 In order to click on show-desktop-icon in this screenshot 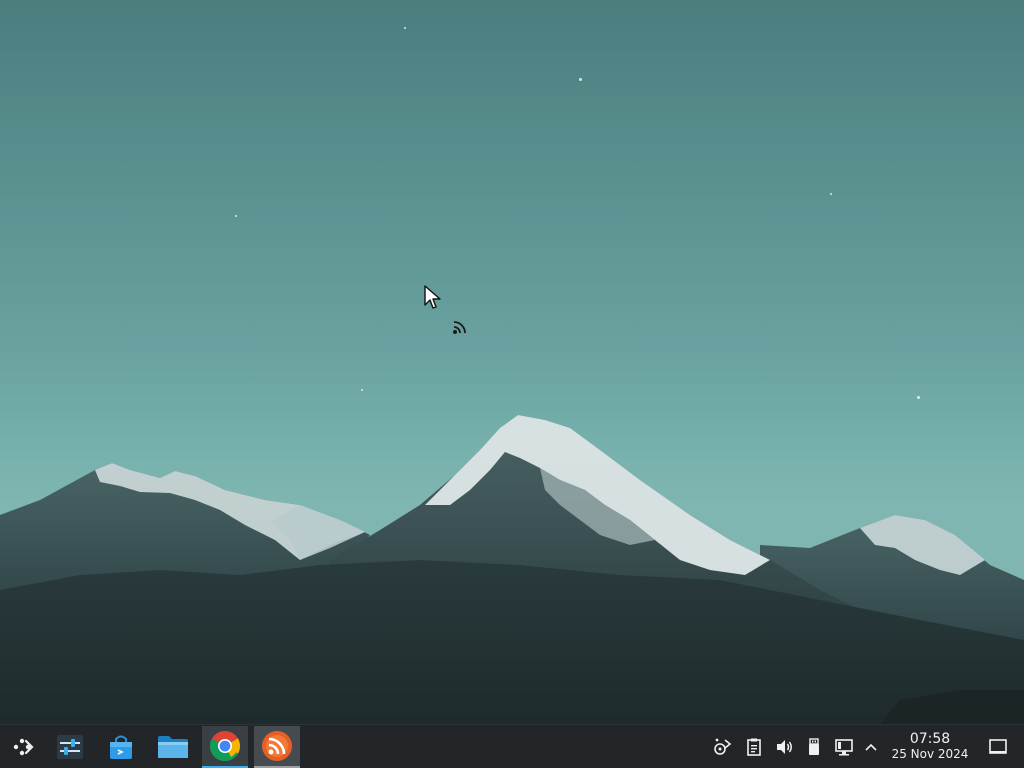, I will do `click(998, 746)`.